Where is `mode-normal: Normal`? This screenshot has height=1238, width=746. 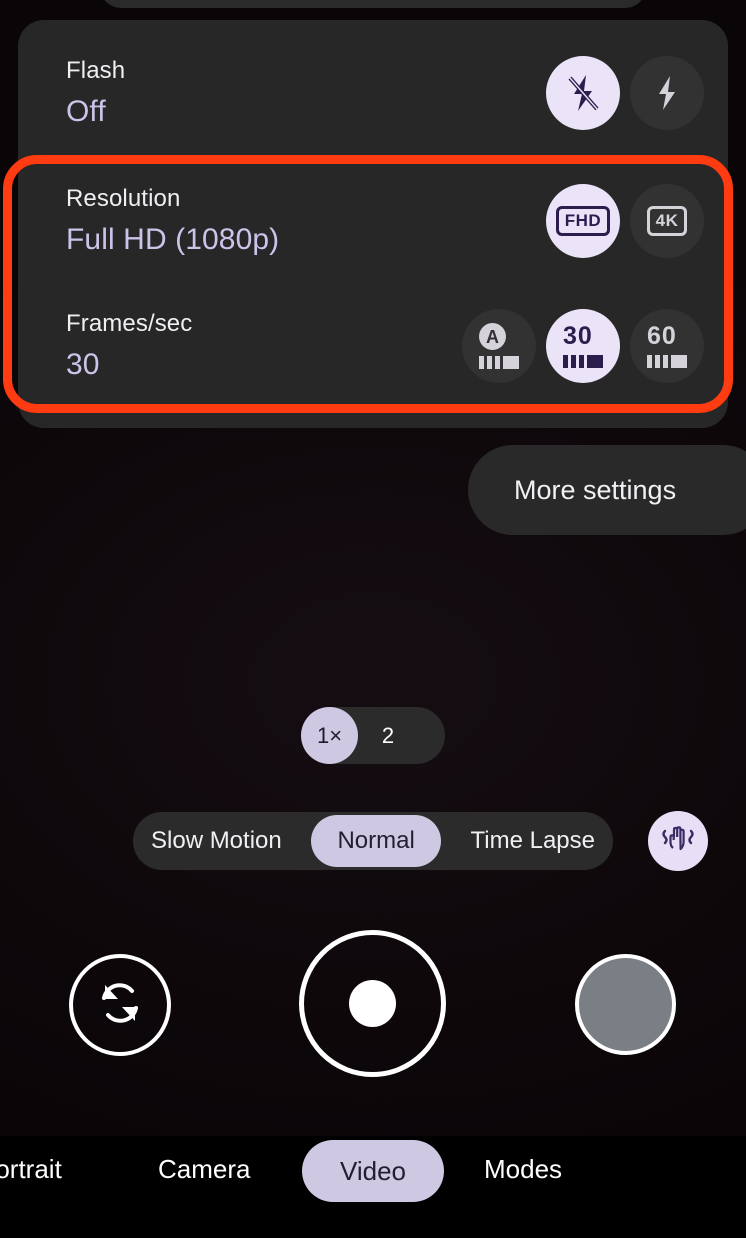
mode-normal: Normal is located at coordinates (376, 841).